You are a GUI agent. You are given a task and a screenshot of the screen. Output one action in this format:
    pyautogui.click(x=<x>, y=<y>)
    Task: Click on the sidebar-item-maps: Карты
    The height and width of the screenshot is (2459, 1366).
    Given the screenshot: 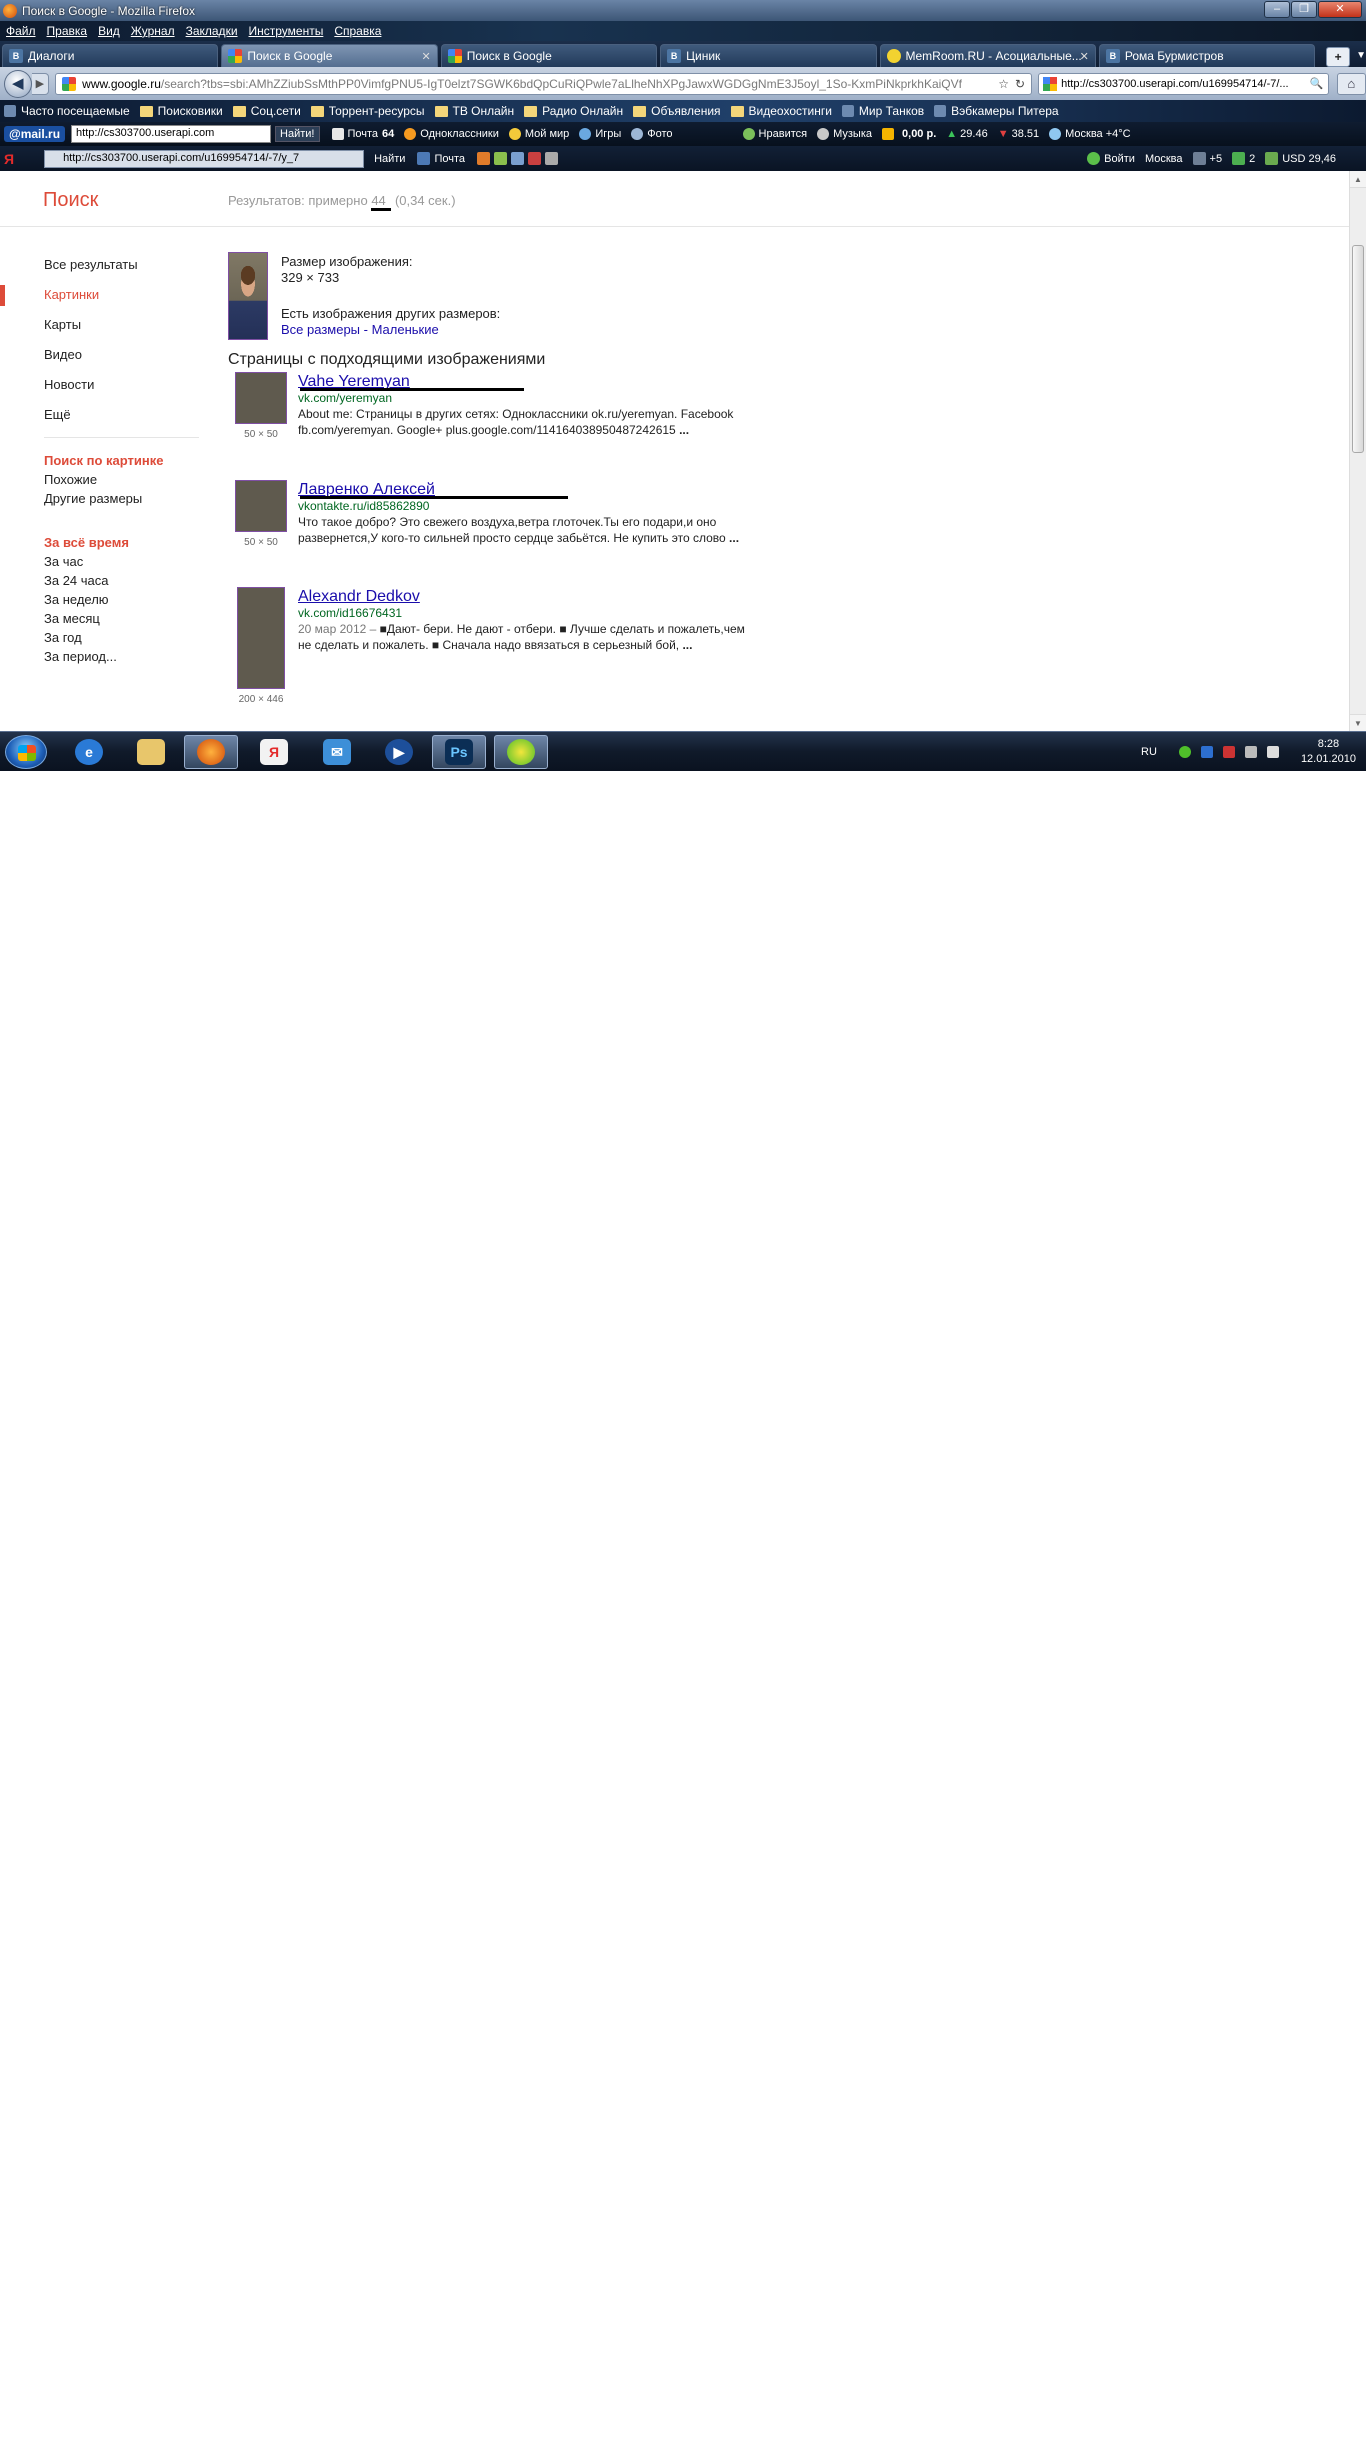 What is the action you would take?
    pyautogui.click(x=100, y=325)
    